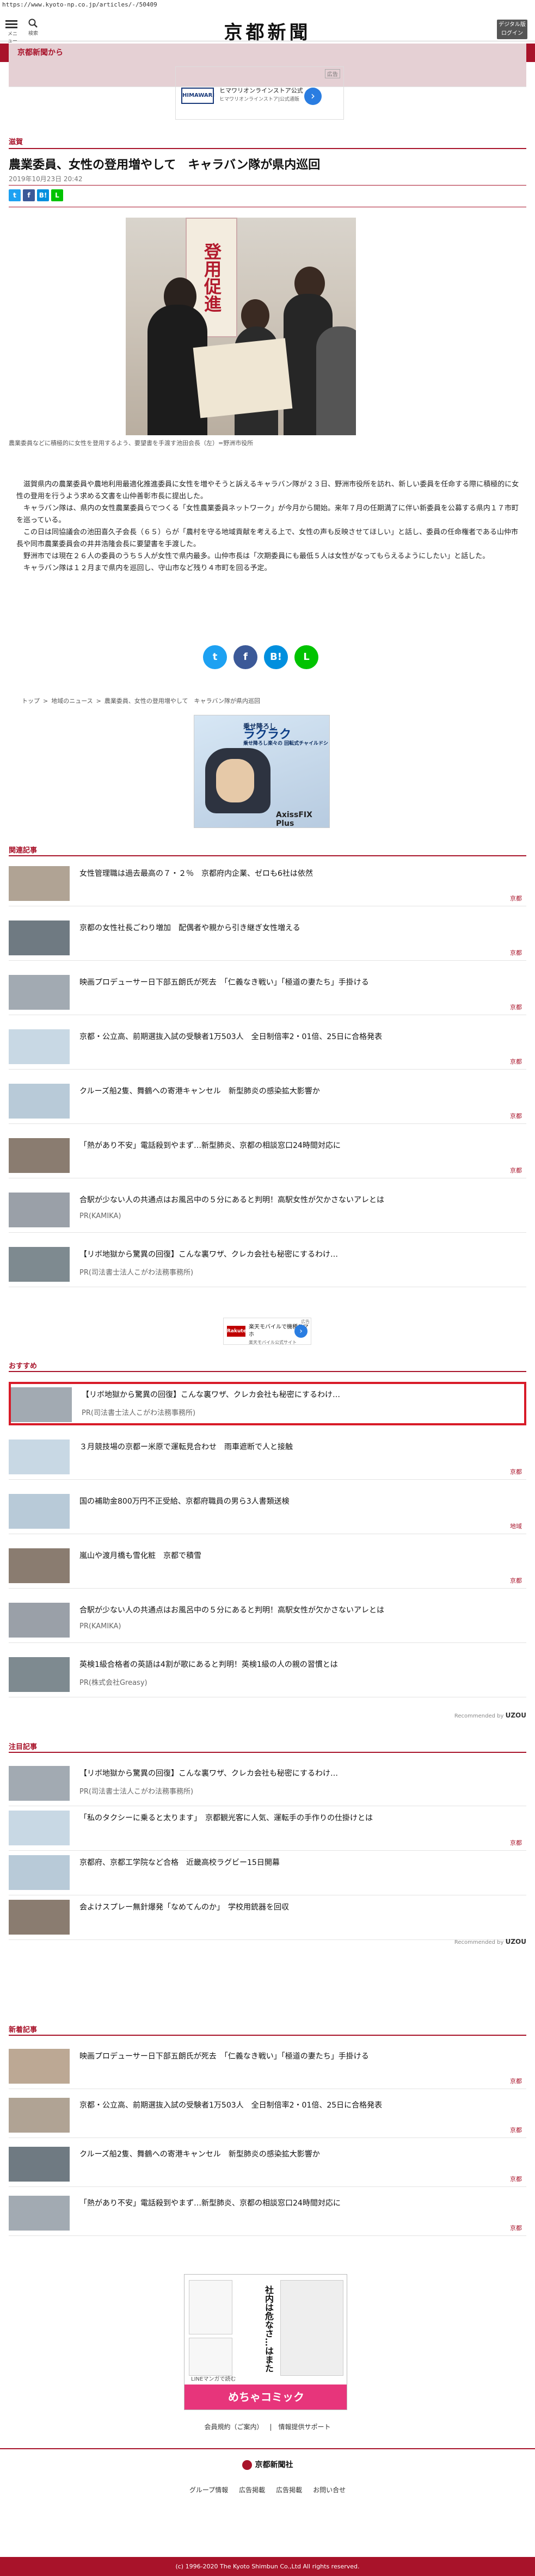 This screenshot has height=2576, width=535. What do you see at coordinates (234, 2427) in the screenshot?
I see `bottom-link: 会員規約（ご案内）` at bounding box center [234, 2427].